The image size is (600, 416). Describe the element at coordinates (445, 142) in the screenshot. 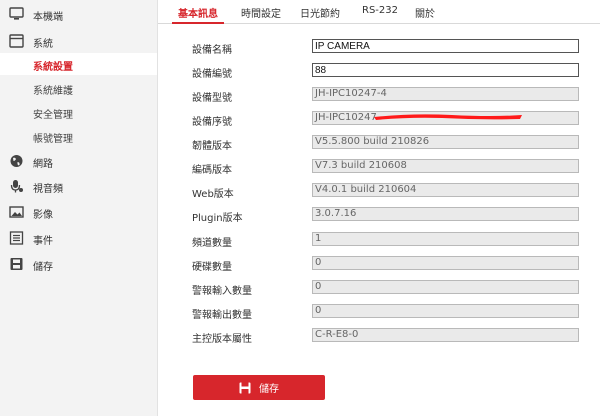

I see `firmware-version-value: V5.5.800 build 210826` at that location.